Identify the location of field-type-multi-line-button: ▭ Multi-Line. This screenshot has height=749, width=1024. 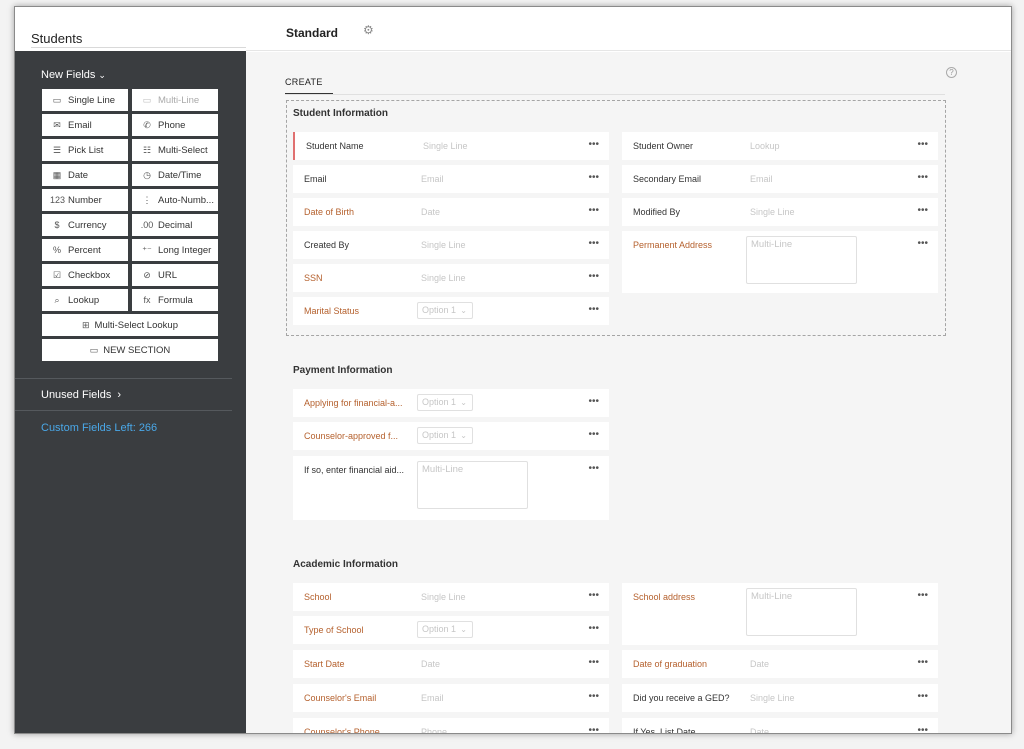
(175, 100).